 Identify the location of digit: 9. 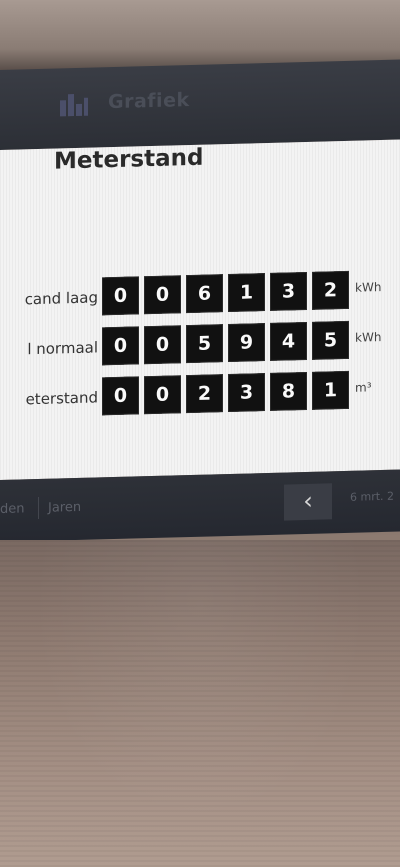
(246, 343).